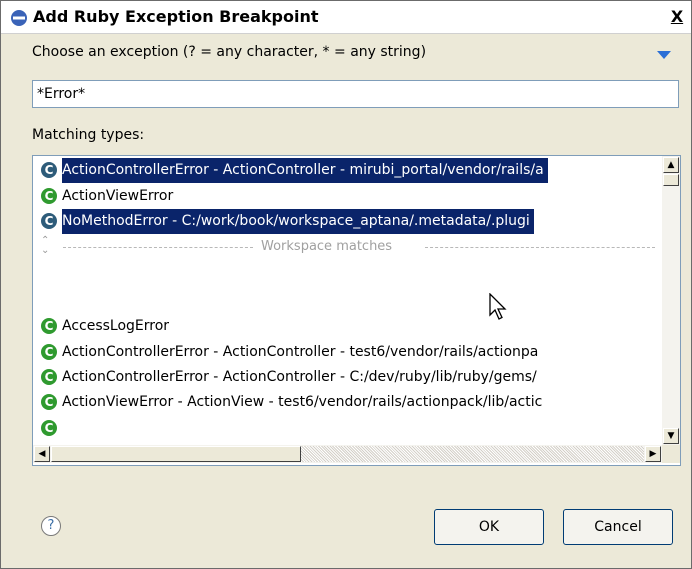 The image size is (692, 569). I want to click on scrollbar-corner, so click(671, 454).